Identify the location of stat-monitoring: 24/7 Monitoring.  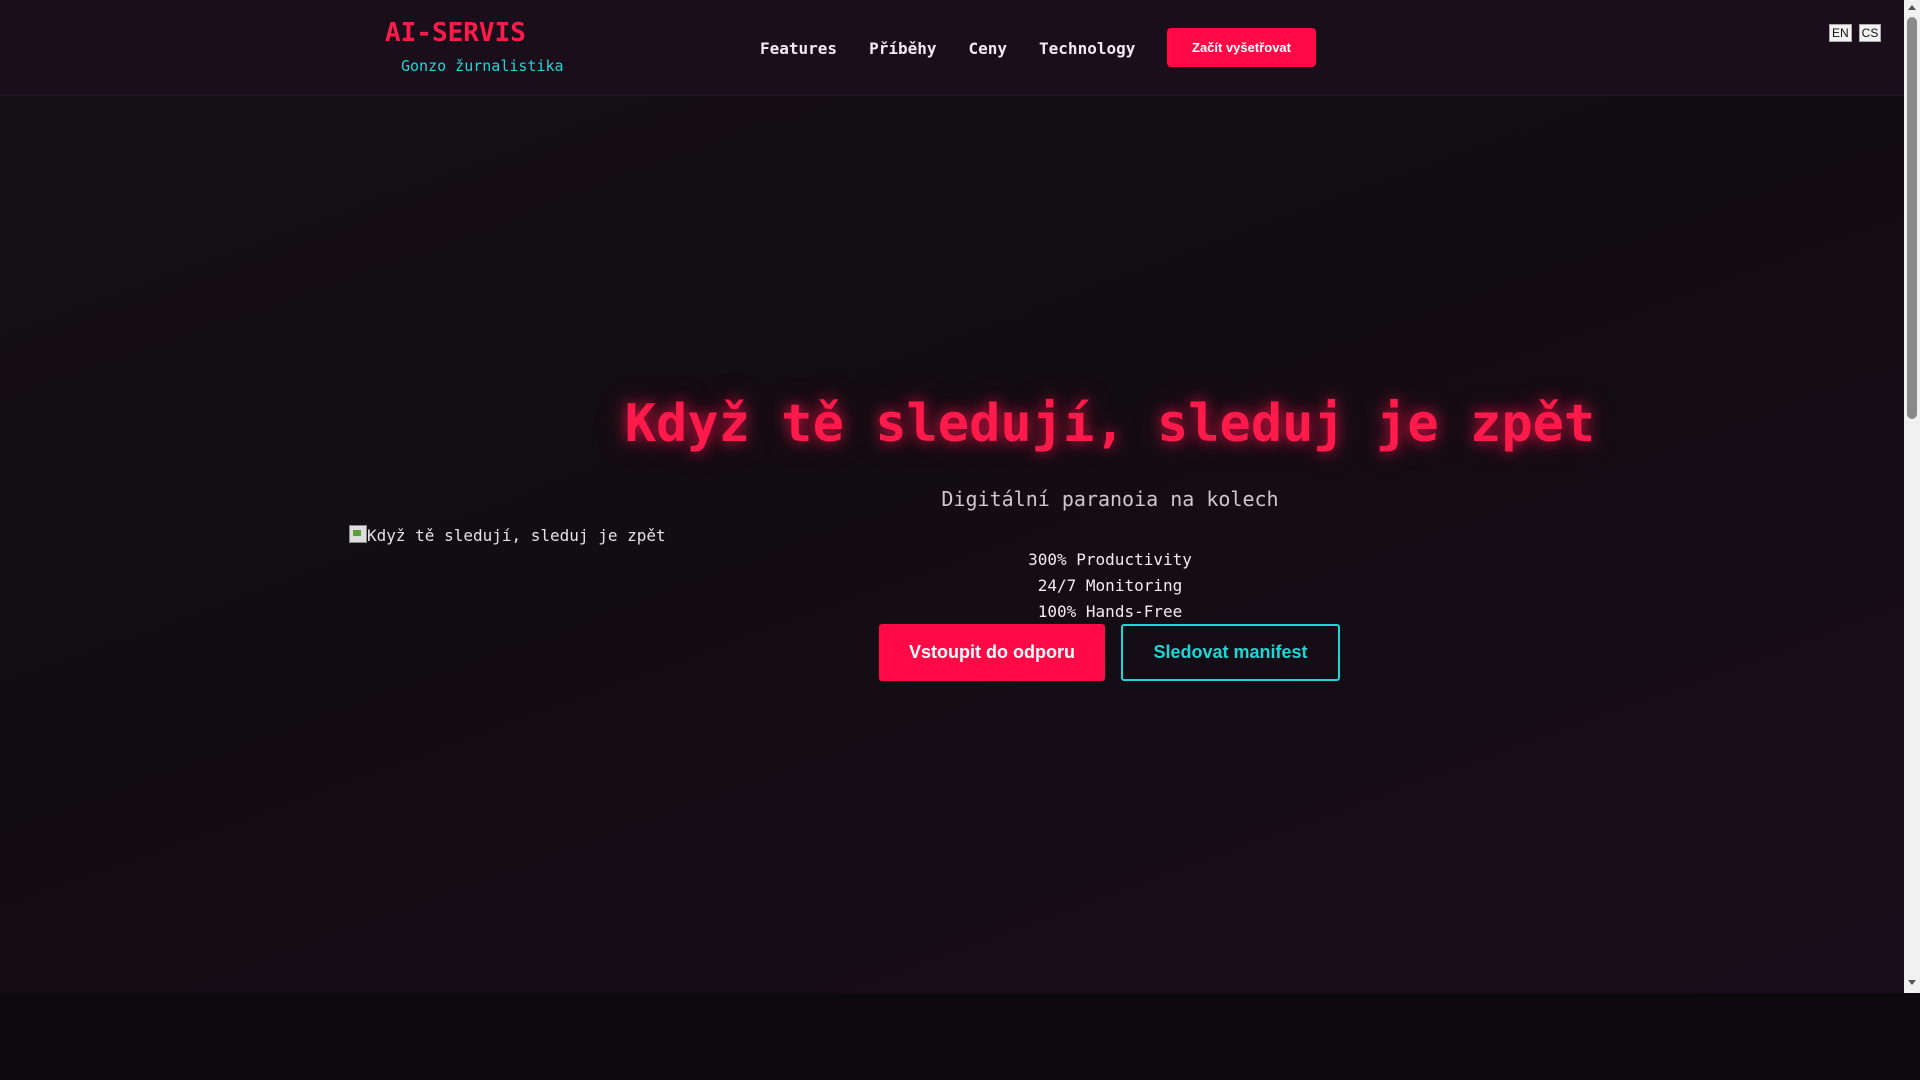
(1110, 585).